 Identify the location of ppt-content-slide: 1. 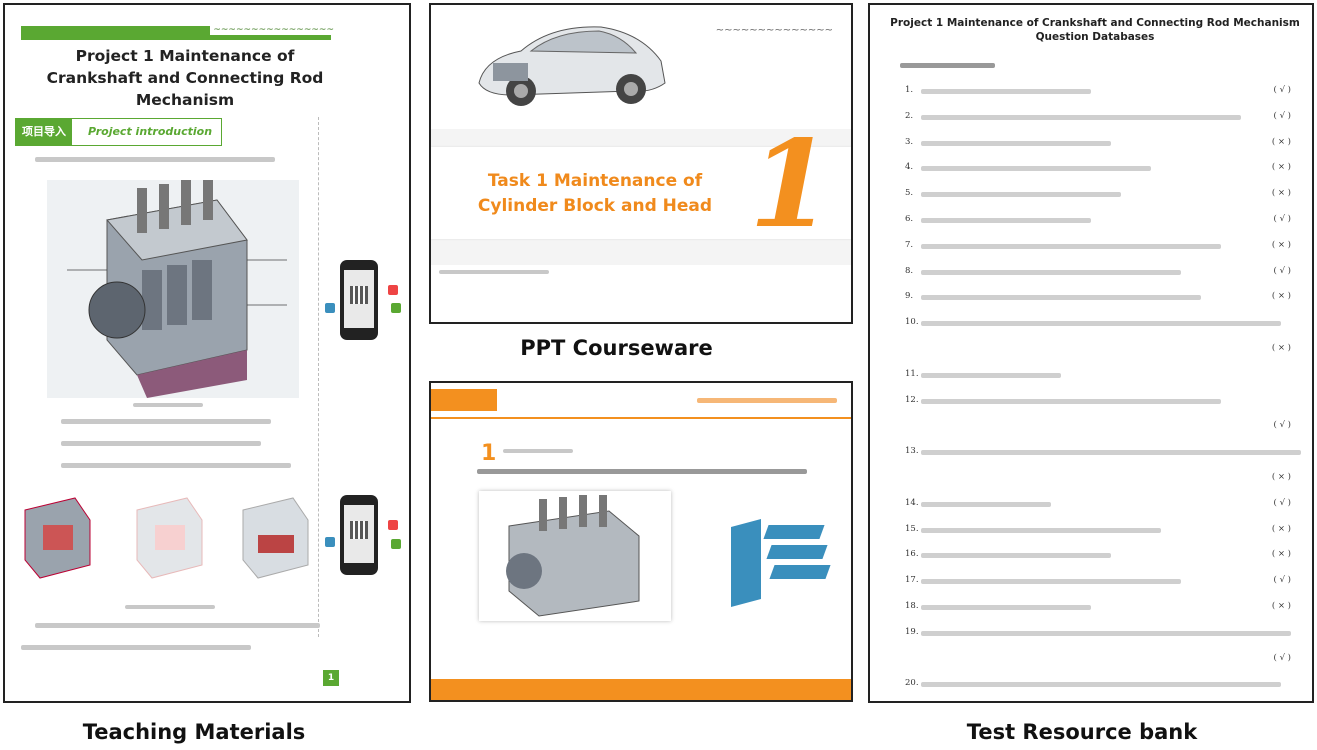
(641, 541).